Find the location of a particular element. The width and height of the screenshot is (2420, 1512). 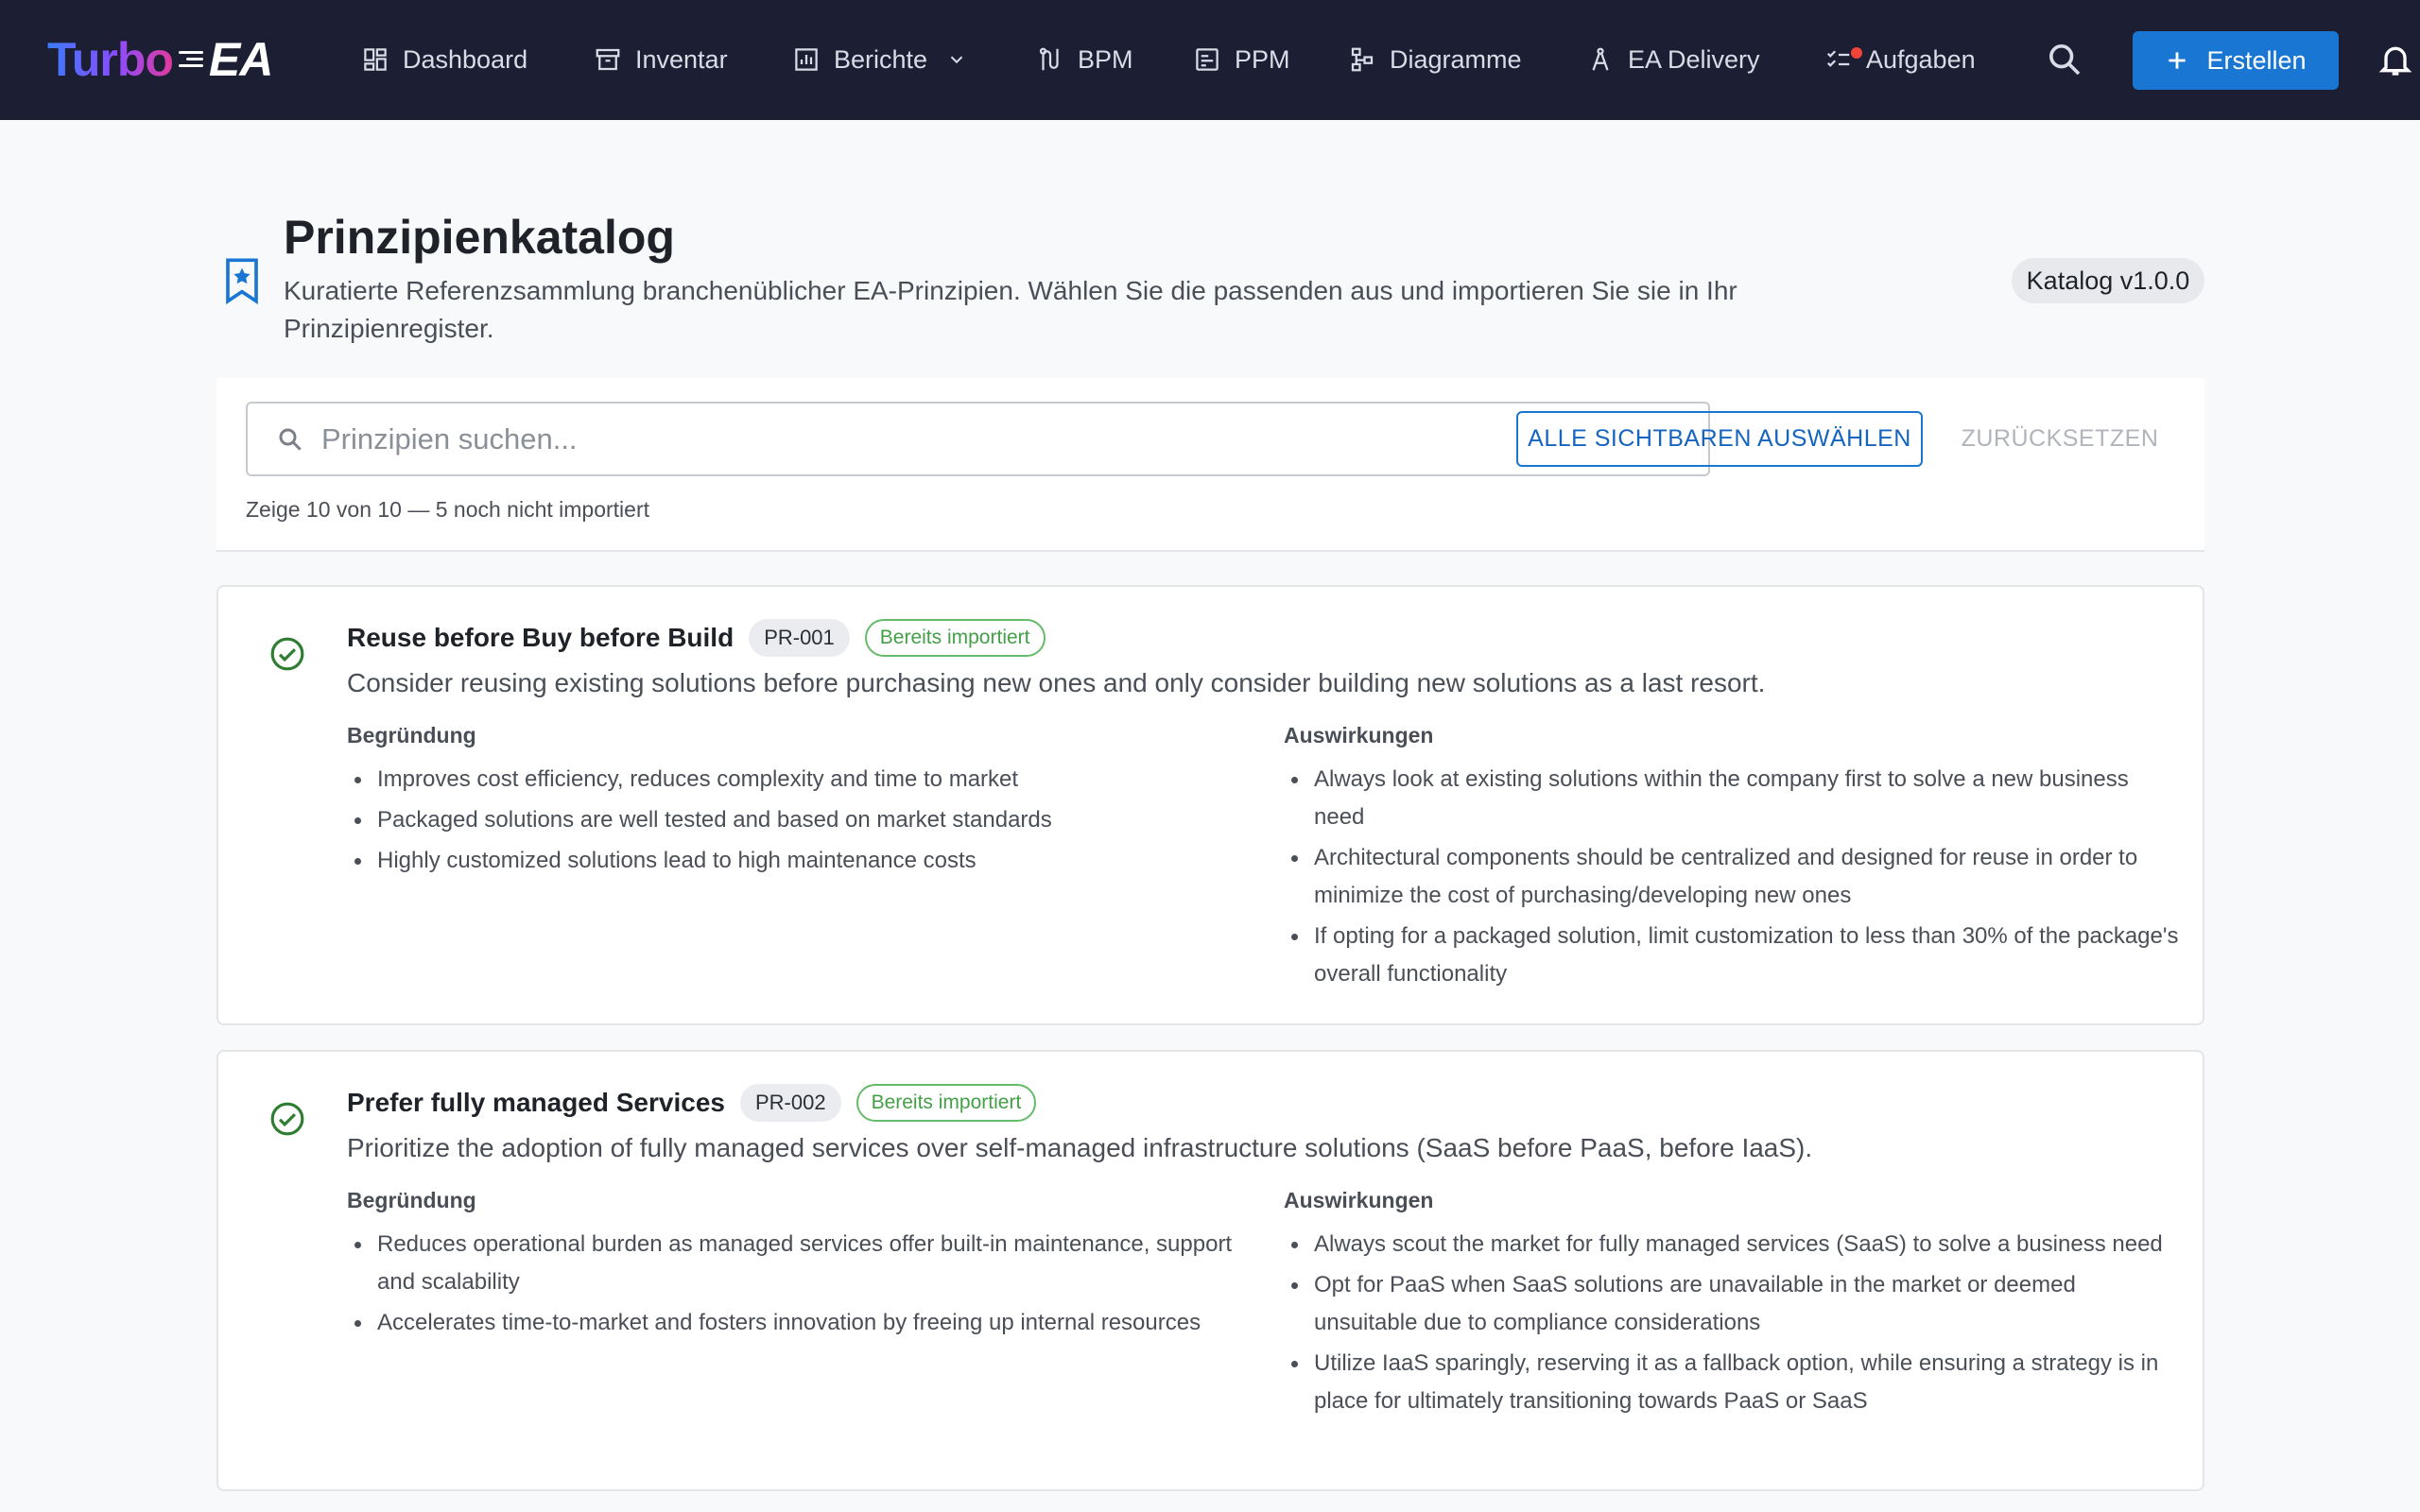

nav-tasks-label: Aufgaben is located at coordinates (1921, 59).